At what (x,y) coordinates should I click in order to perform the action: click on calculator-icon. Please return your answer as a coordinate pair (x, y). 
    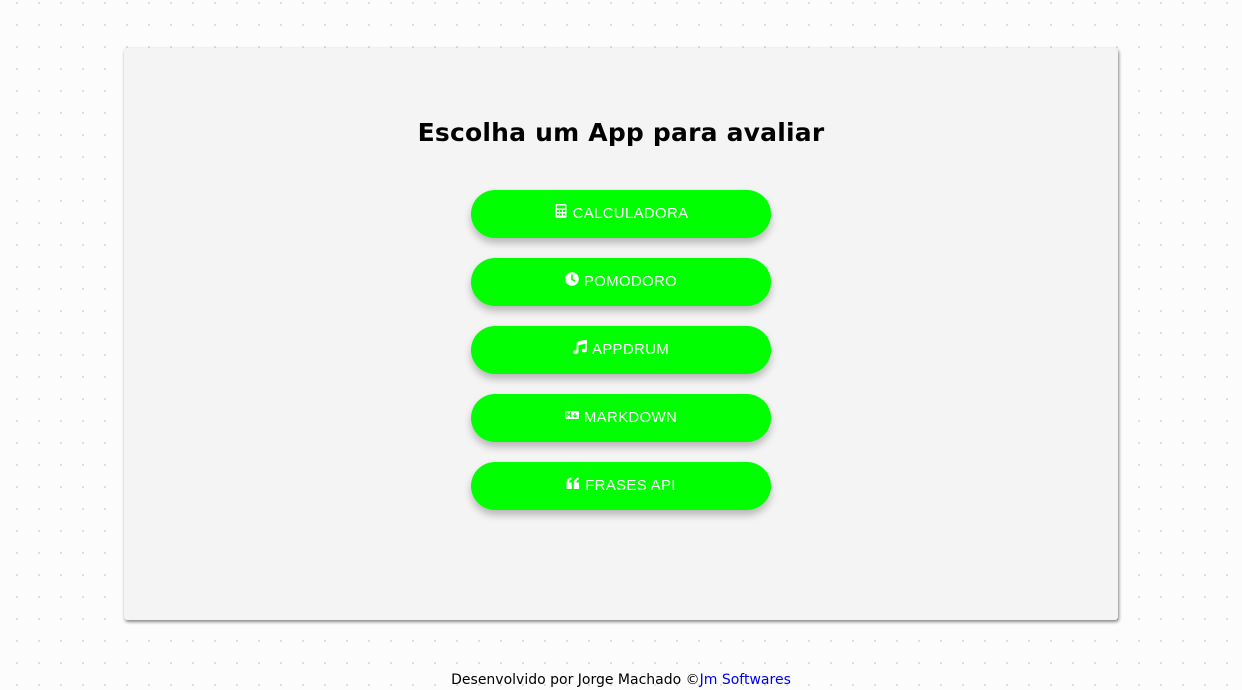
    Looking at the image, I should click on (561, 211).